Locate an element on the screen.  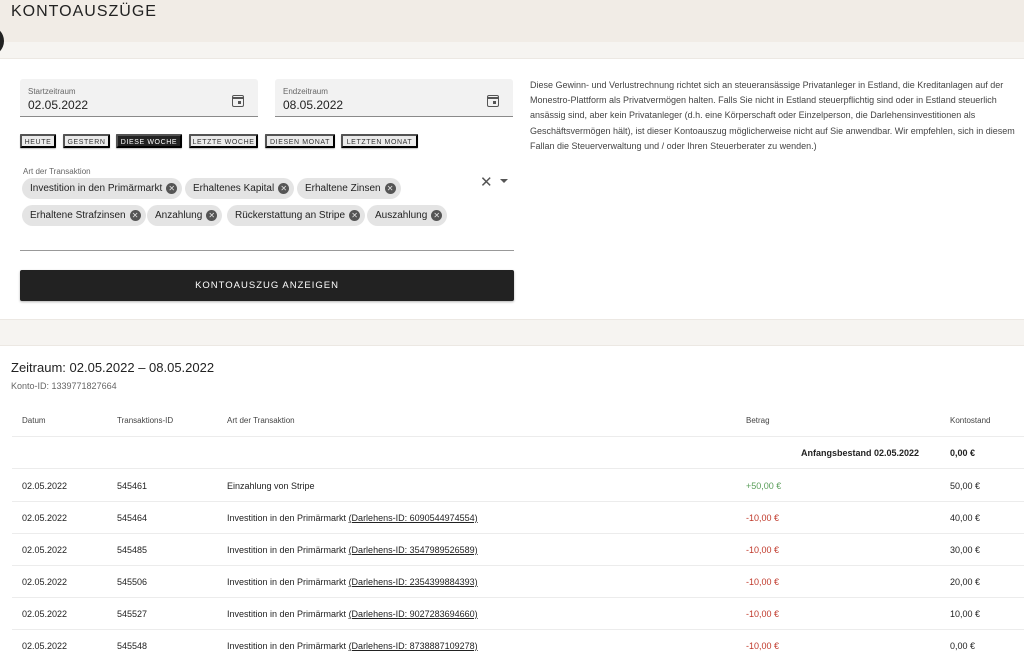
chip-label: Erhaltene Zinsen is located at coordinates (343, 188).